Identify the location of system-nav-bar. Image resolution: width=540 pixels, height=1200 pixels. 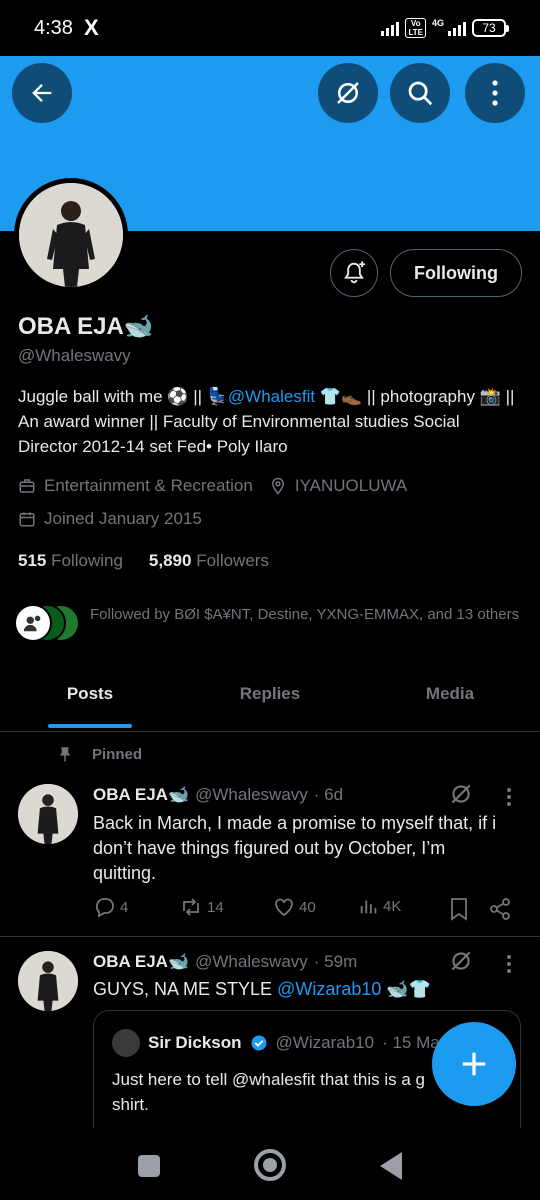
(270, 1164).